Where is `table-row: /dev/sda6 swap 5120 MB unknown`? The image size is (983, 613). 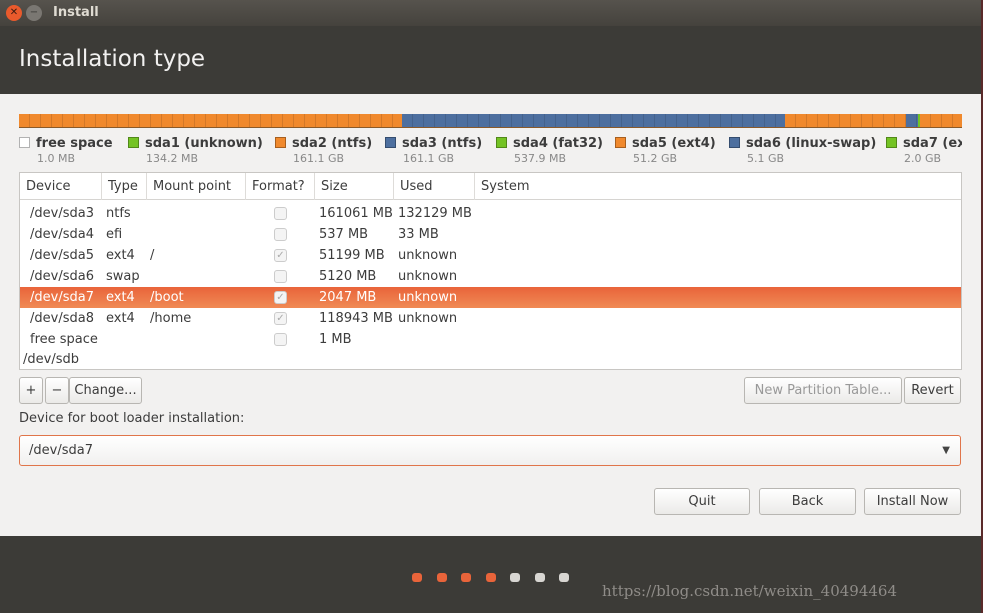
table-row: /dev/sda6 swap 5120 MB unknown is located at coordinates (490, 276).